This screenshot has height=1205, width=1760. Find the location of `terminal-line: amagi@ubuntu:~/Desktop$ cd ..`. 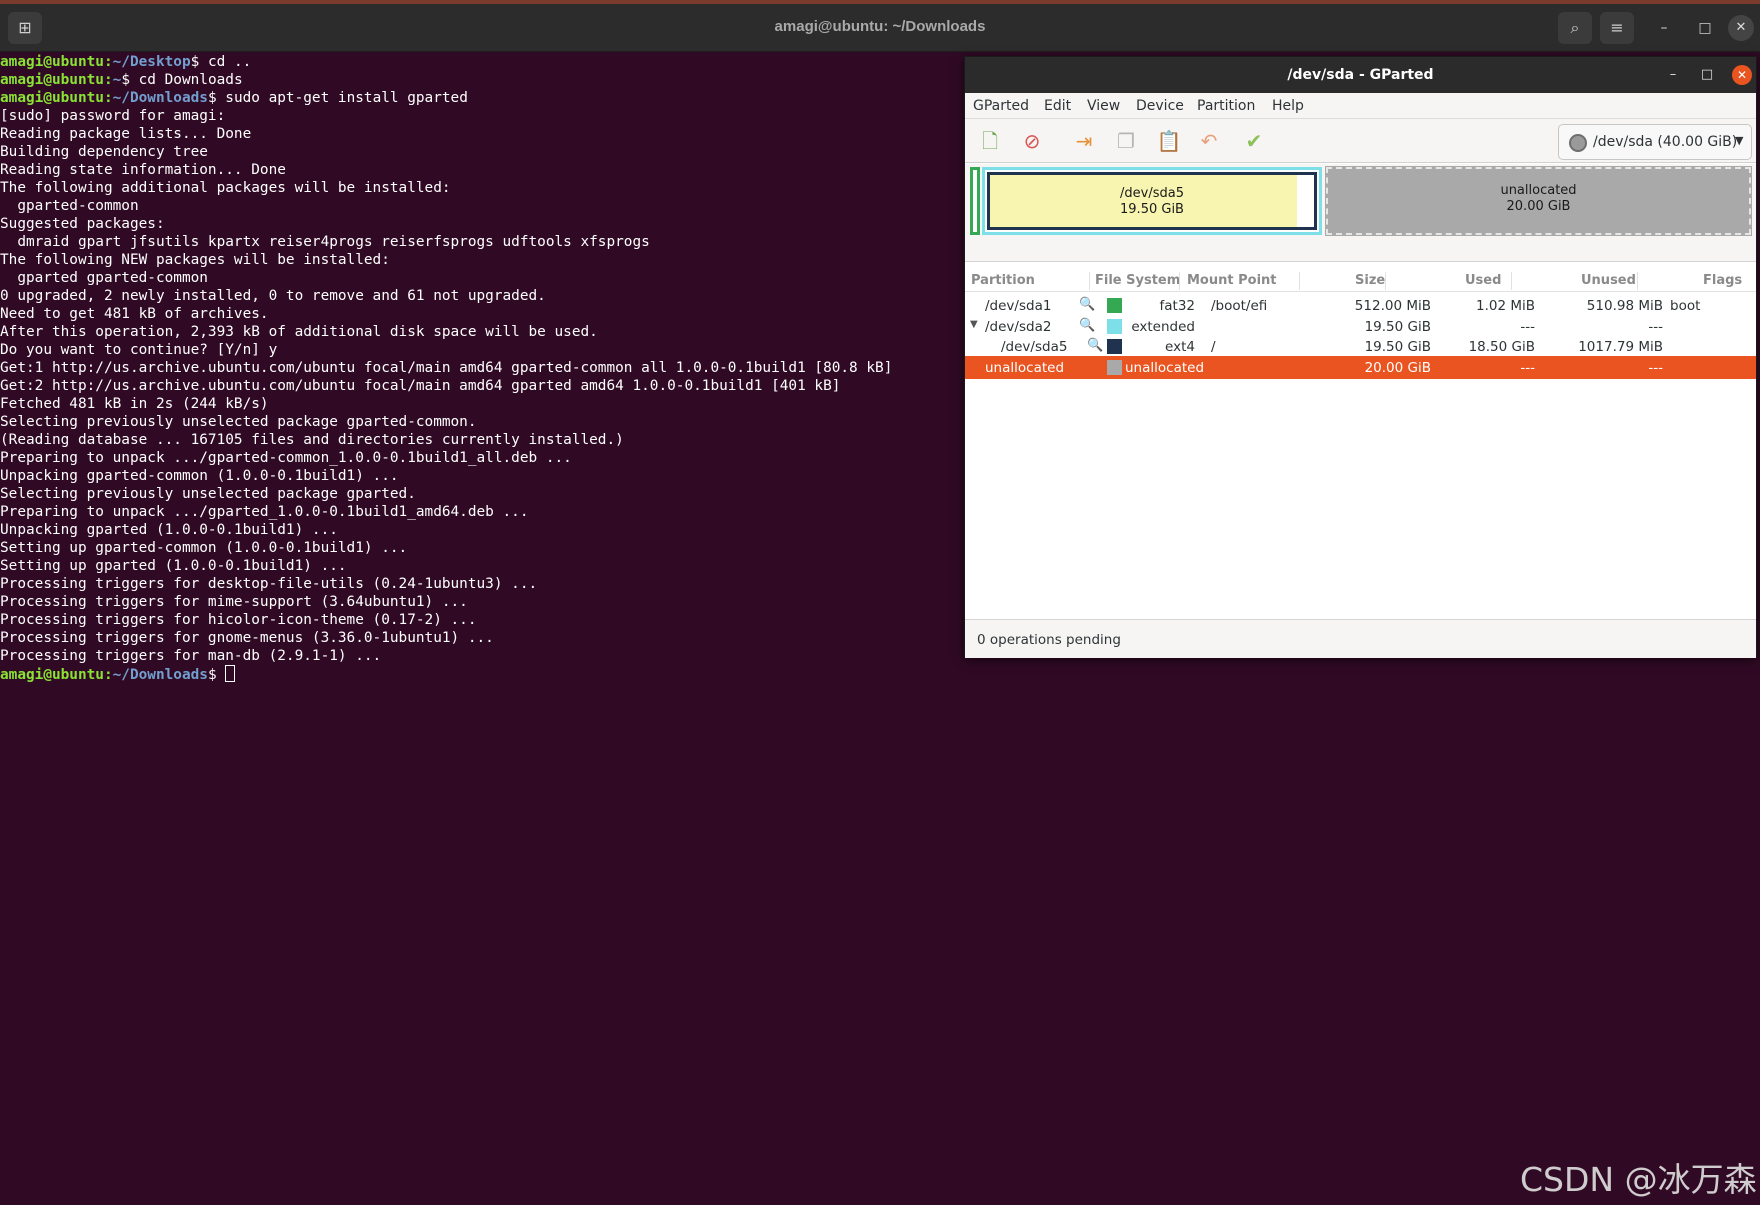

terminal-line: amagi@ubuntu:~/Desktop$ cd .. is located at coordinates (126, 62).